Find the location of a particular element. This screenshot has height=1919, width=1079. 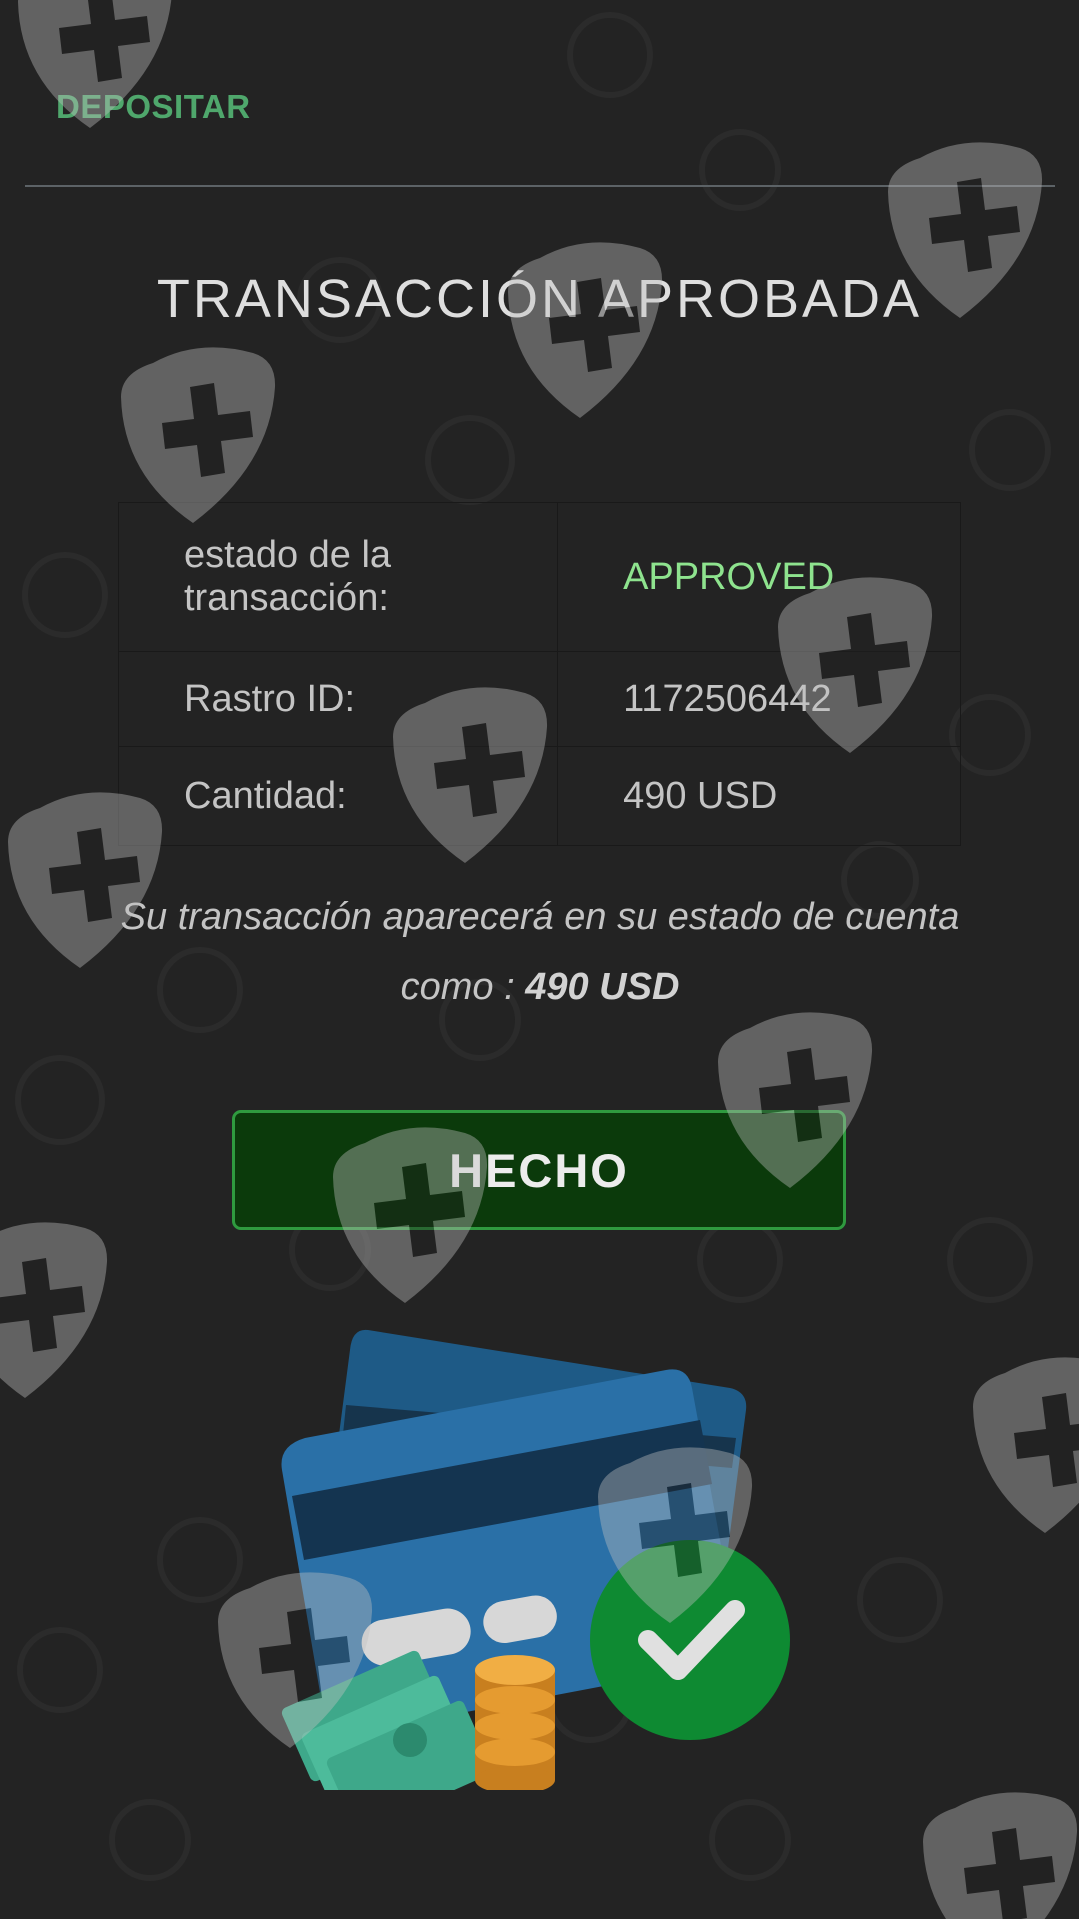

check-circle-icon is located at coordinates (690, 1640).